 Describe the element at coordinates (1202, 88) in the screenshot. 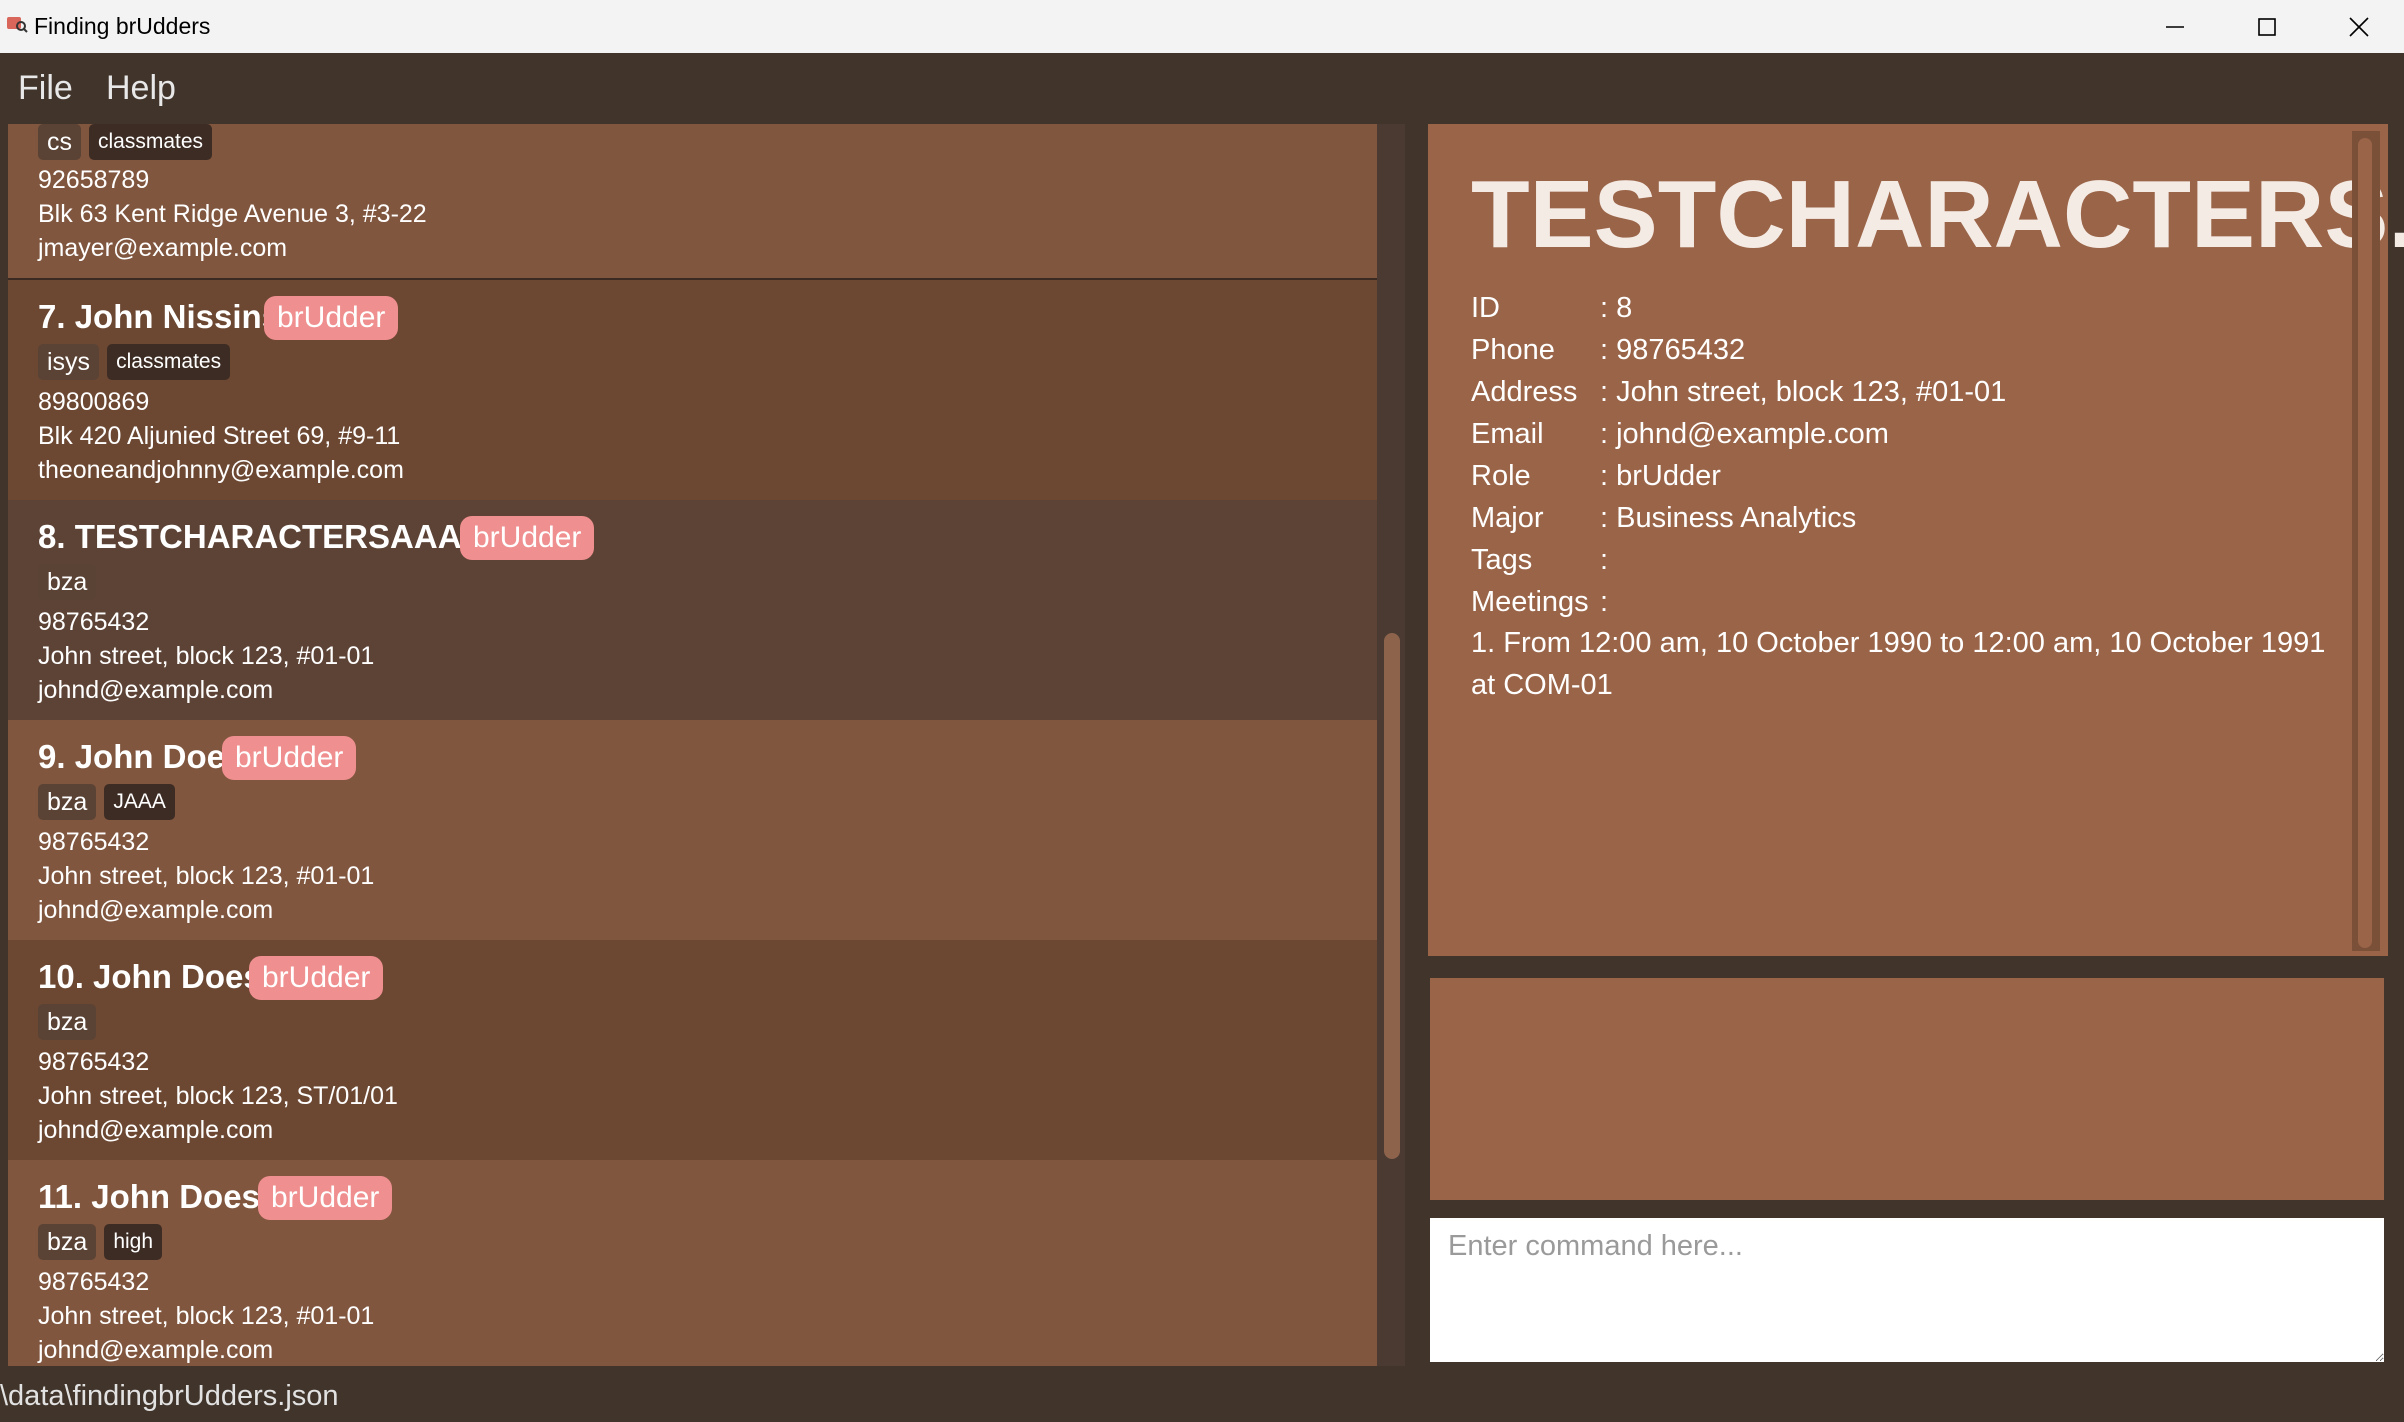

I see `menu-bar: File Help` at that location.